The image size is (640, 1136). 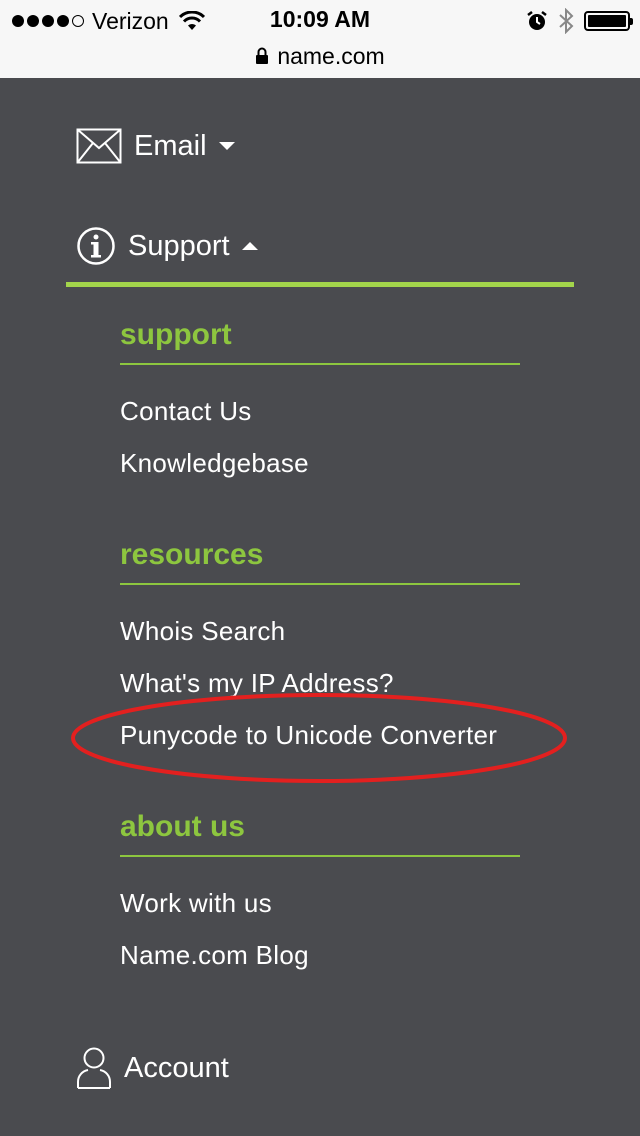 What do you see at coordinates (179, 245) in the screenshot?
I see `nav-support-label: Support` at bounding box center [179, 245].